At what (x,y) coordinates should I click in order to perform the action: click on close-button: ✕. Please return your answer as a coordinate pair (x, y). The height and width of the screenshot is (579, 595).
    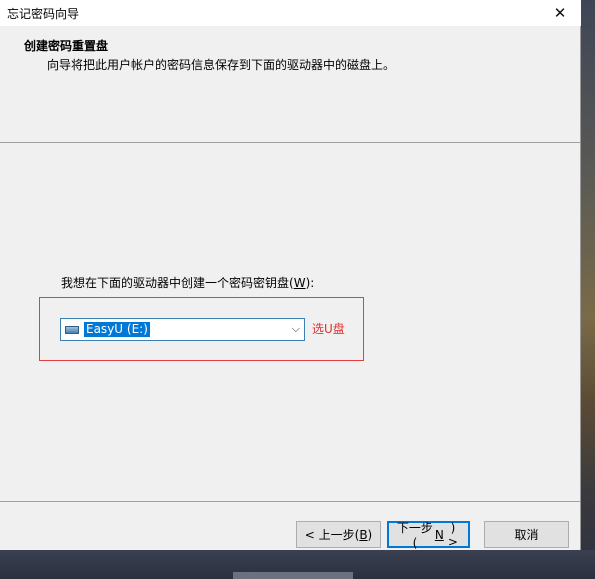
    Looking at the image, I should click on (560, 13).